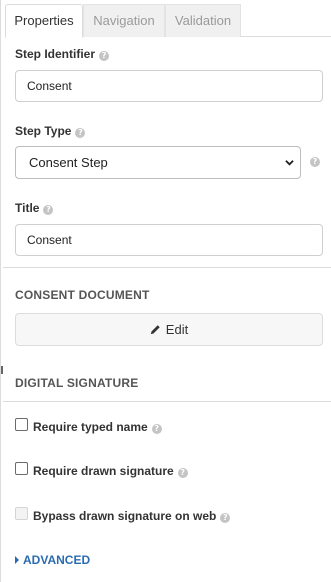 The height and width of the screenshot is (582, 331). I want to click on pencil-icon, so click(155, 330).